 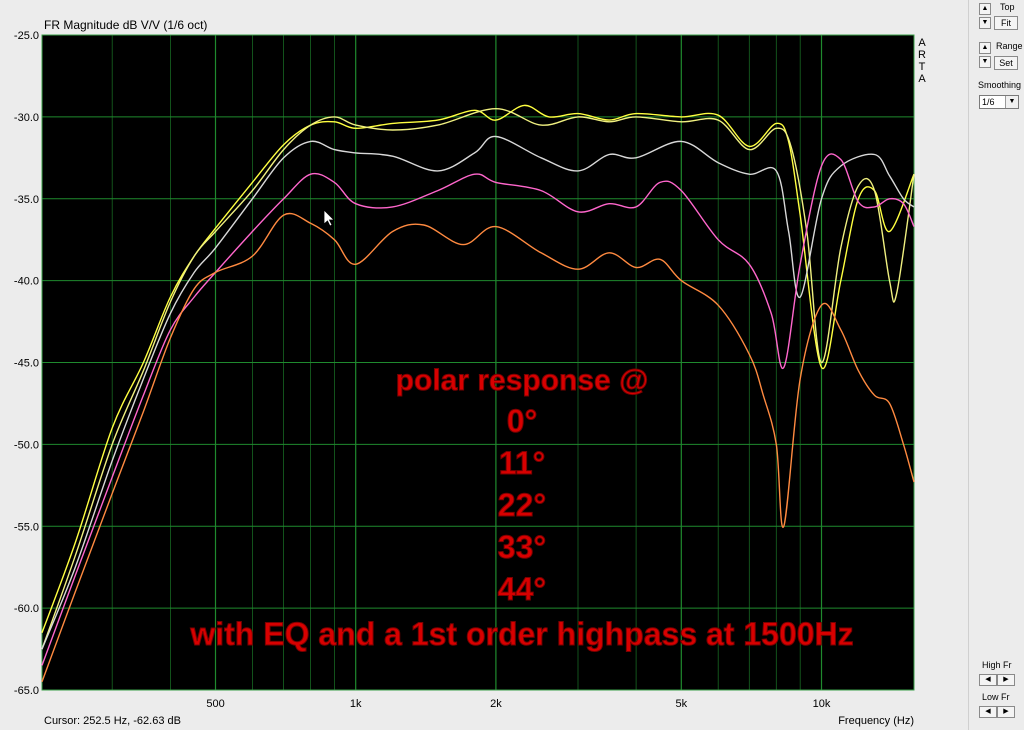 What do you see at coordinates (922, 67) in the screenshot?
I see `arta-letter: T` at bounding box center [922, 67].